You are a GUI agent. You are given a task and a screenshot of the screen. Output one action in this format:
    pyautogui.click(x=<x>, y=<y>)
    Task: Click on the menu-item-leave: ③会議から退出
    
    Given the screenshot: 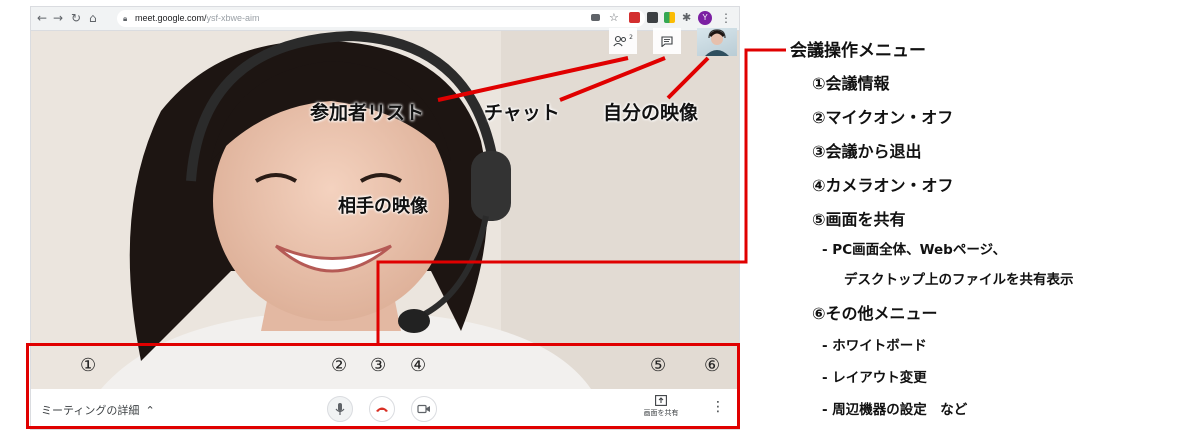 What is the action you would take?
    pyautogui.click(x=867, y=151)
    